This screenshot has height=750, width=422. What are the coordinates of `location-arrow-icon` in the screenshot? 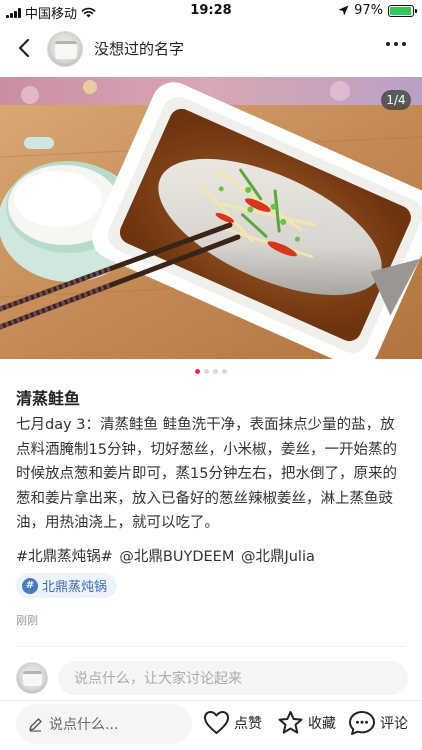 It's located at (343, 10).